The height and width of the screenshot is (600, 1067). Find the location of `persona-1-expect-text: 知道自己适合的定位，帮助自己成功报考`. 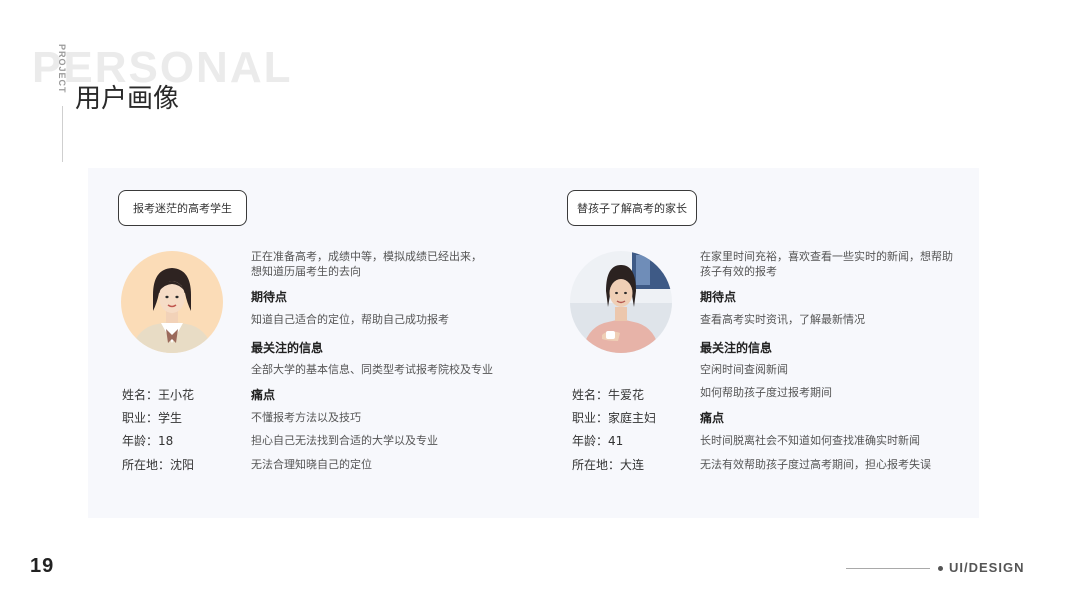

persona-1-expect-text: 知道自己适合的定位，帮助自己成功报考 is located at coordinates (350, 319).